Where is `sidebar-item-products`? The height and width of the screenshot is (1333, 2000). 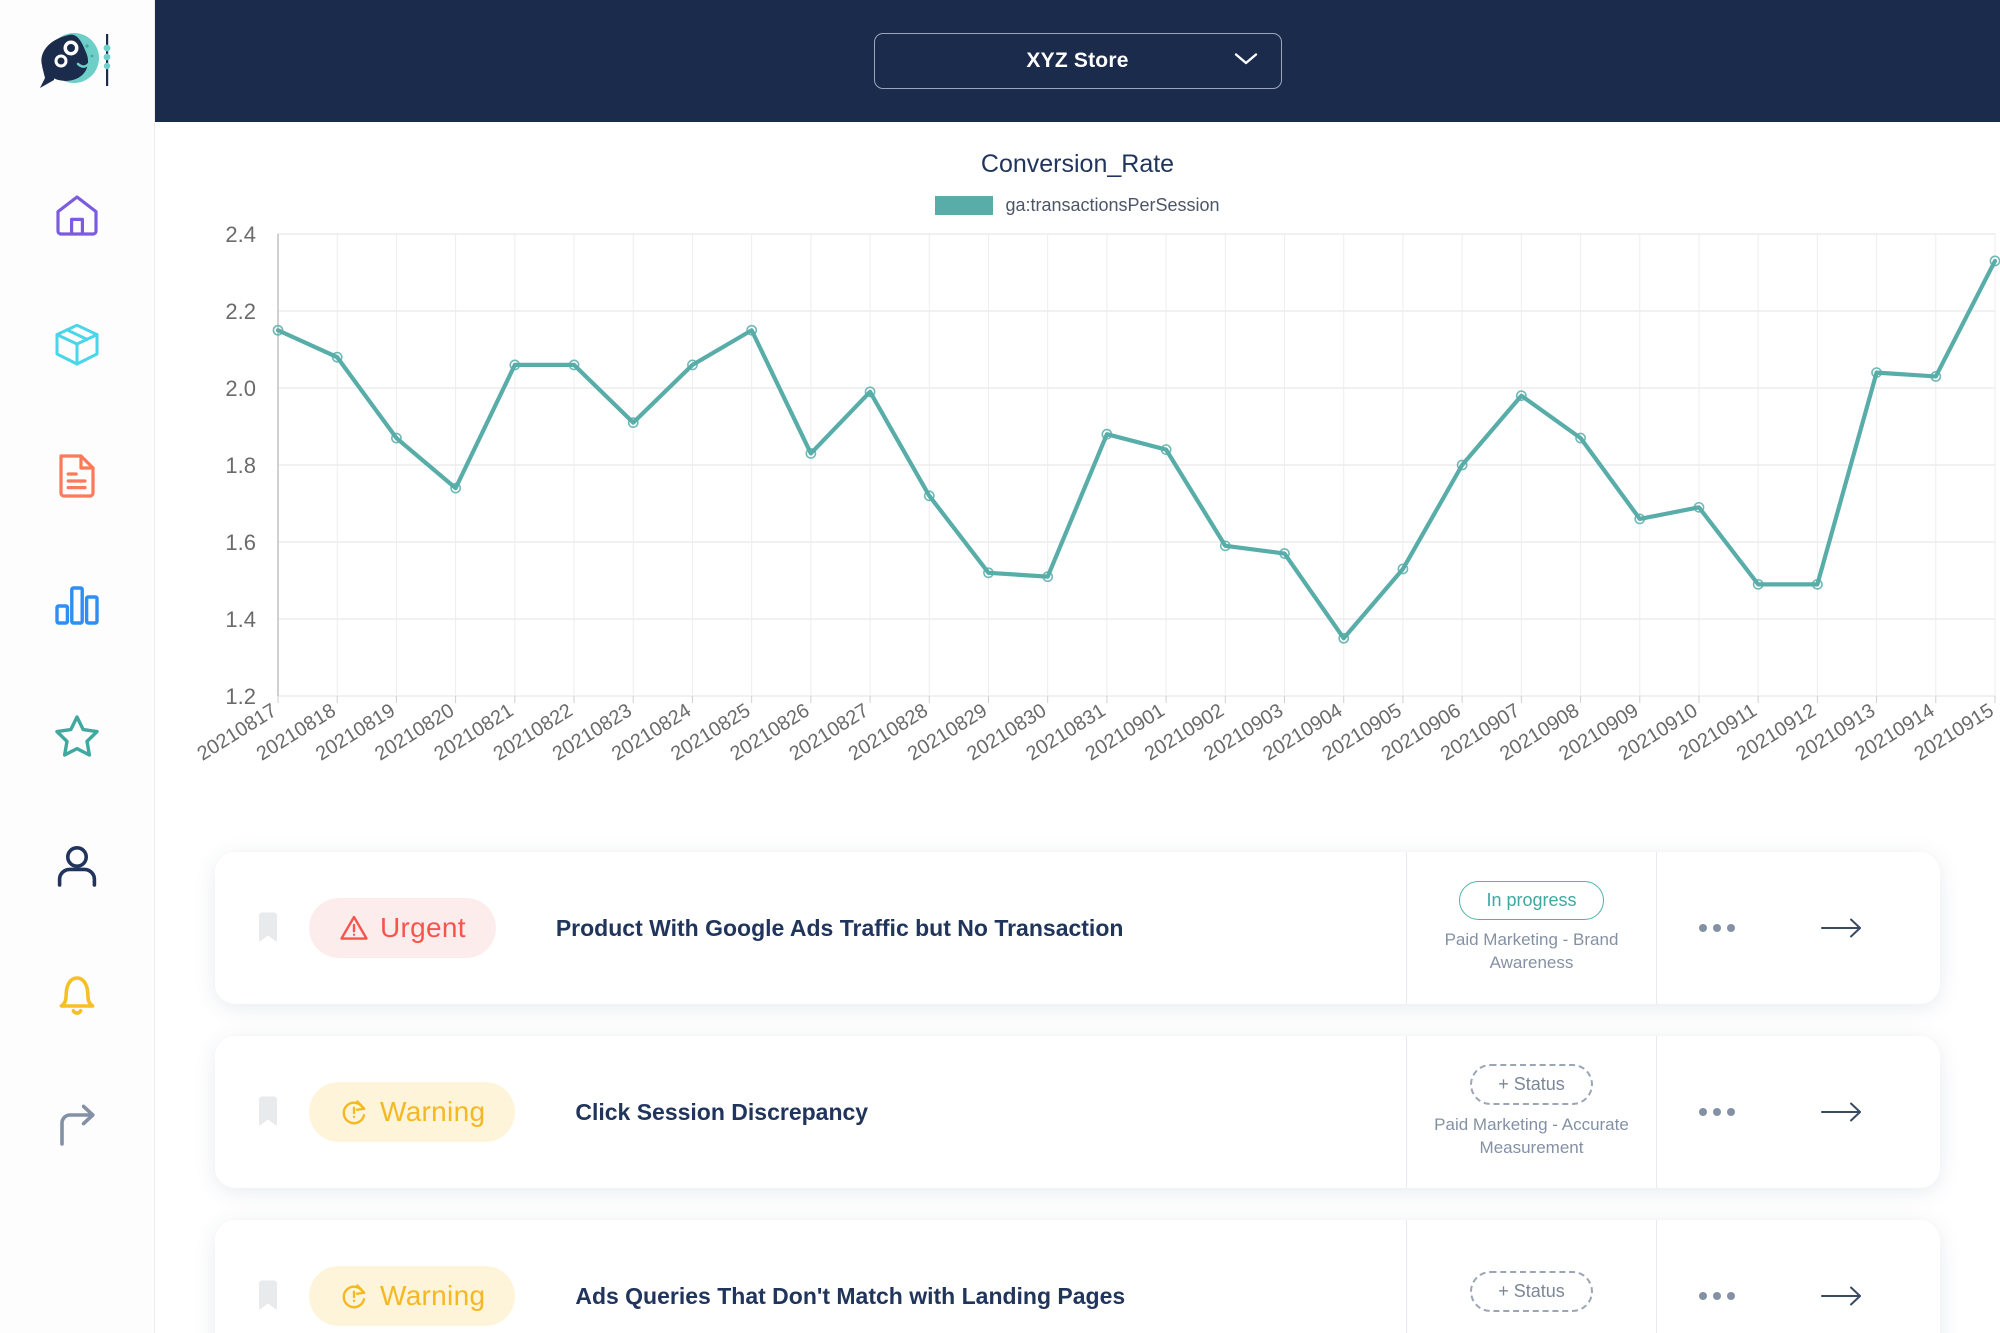
sidebar-item-products is located at coordinates (77, 345).